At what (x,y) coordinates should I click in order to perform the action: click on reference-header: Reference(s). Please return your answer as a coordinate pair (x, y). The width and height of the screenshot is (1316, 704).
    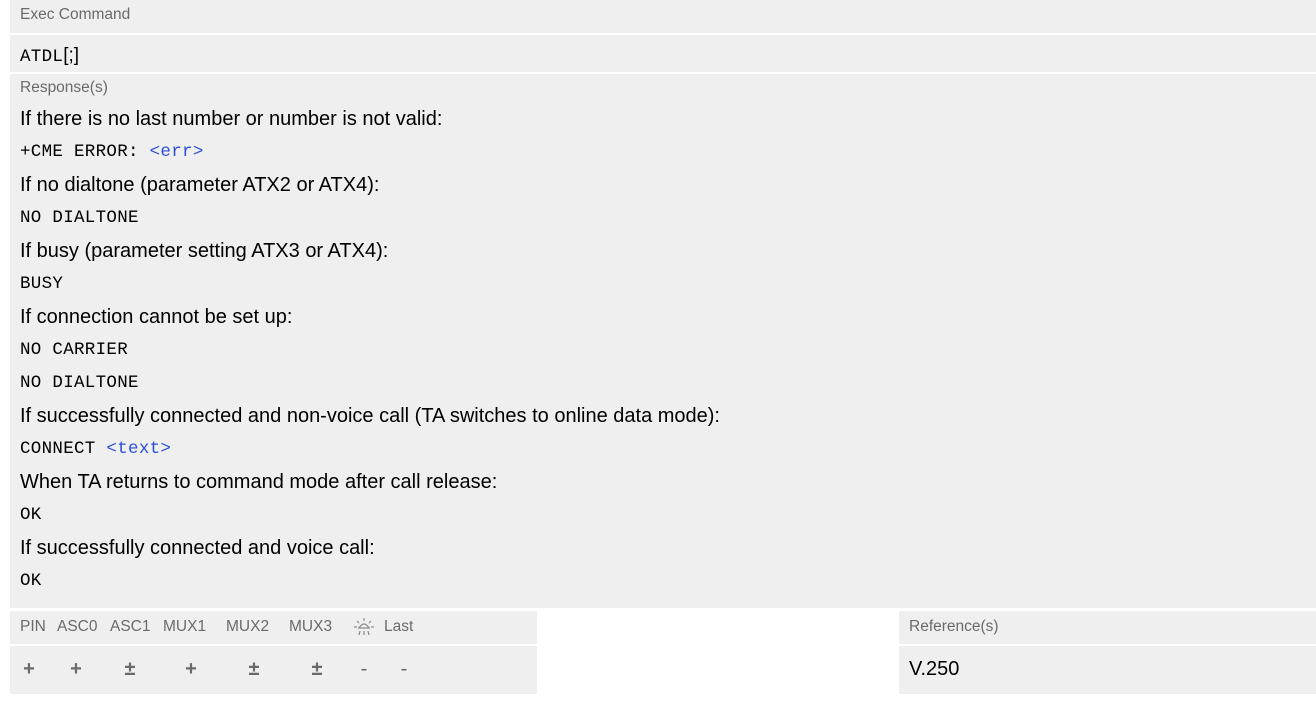
    Looking at the image, I should click on (1107, 627).